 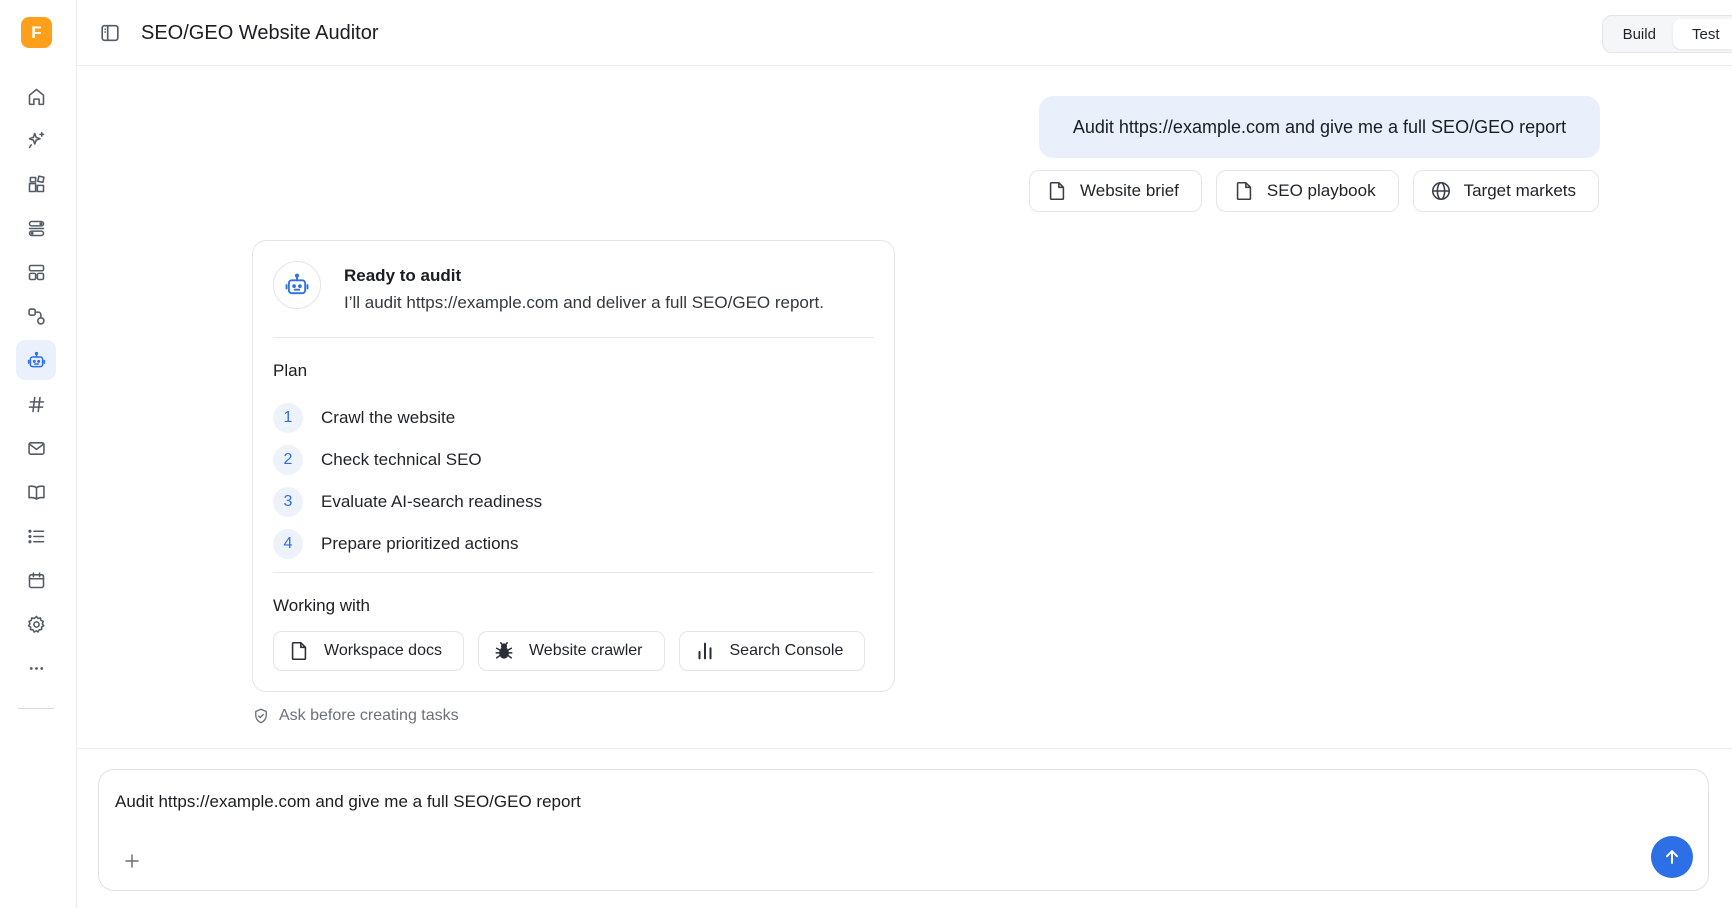 I want to click on list-icon, so click(x=35, y=536).